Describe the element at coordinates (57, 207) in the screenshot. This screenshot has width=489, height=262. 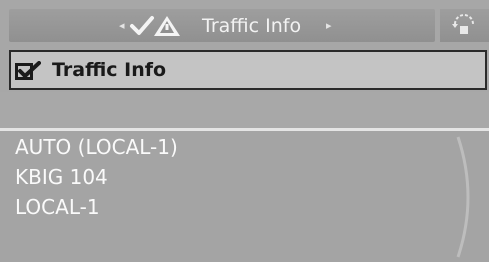
I see `list-item-local-1: LOCAL-1` at that location.